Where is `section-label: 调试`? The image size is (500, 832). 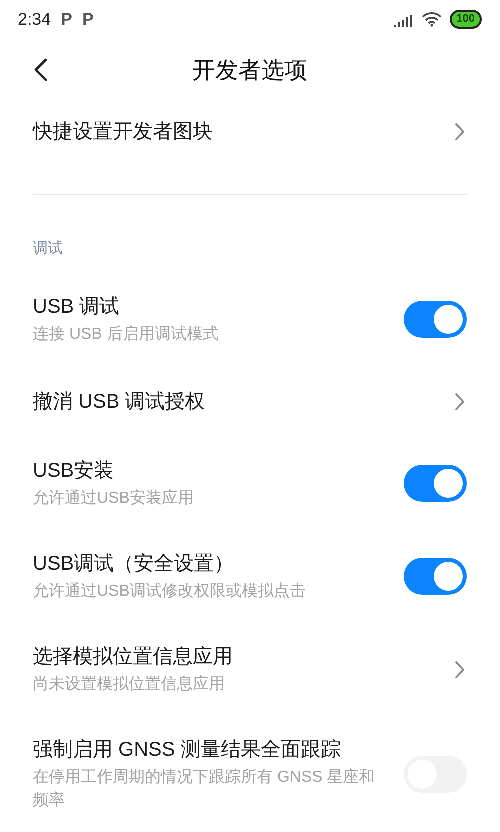
section-label: 调试 is located at coordinates (48, 249).